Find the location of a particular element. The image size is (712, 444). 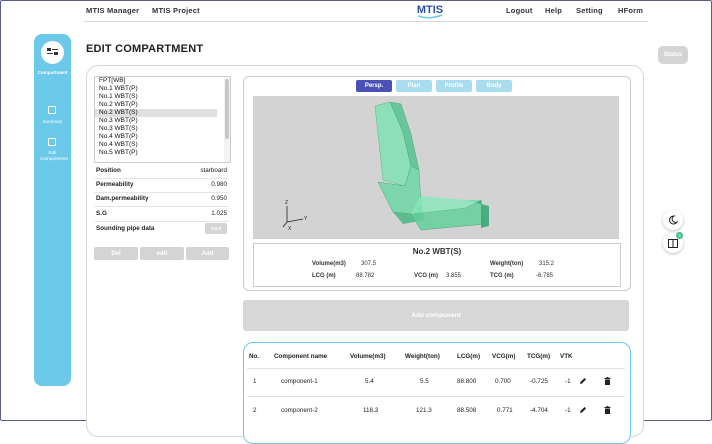

table-cell-no: 2 is located at coordinates (255, 410).